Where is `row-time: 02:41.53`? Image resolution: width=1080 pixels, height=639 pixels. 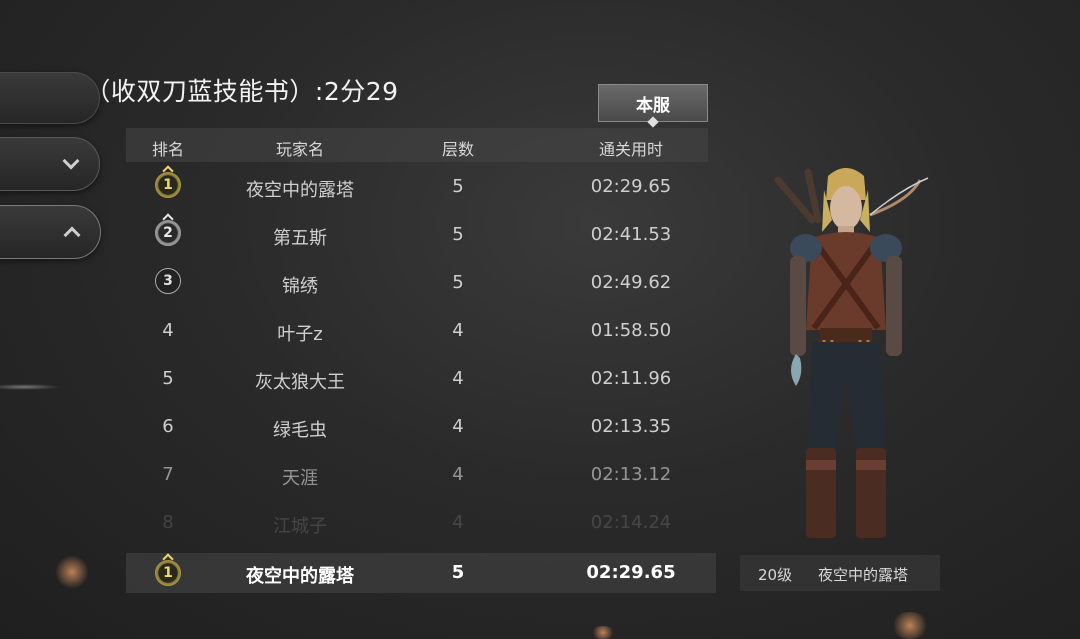
row-time: 02:41.53 is located at coordinates (631, 234).